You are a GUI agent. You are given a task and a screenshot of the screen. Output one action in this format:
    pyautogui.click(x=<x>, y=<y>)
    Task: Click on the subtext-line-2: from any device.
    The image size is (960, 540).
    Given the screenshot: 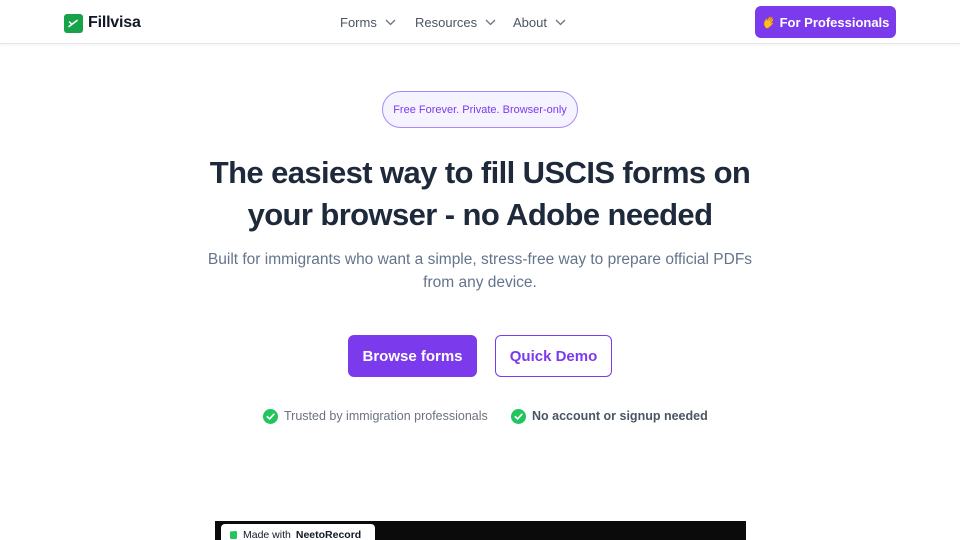 What is the action you would take?
    pyautogui.click(x=480, y=282)
    